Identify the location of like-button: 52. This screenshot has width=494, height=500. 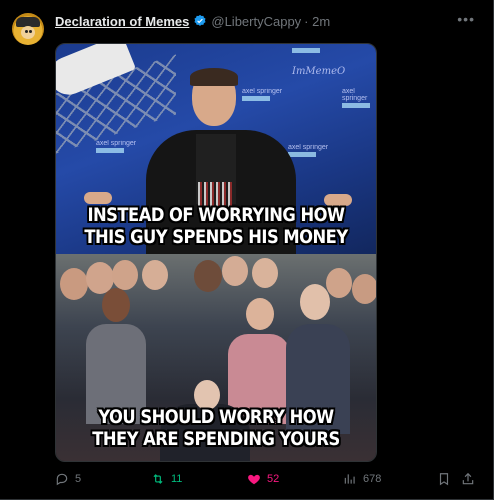
(263, 479).